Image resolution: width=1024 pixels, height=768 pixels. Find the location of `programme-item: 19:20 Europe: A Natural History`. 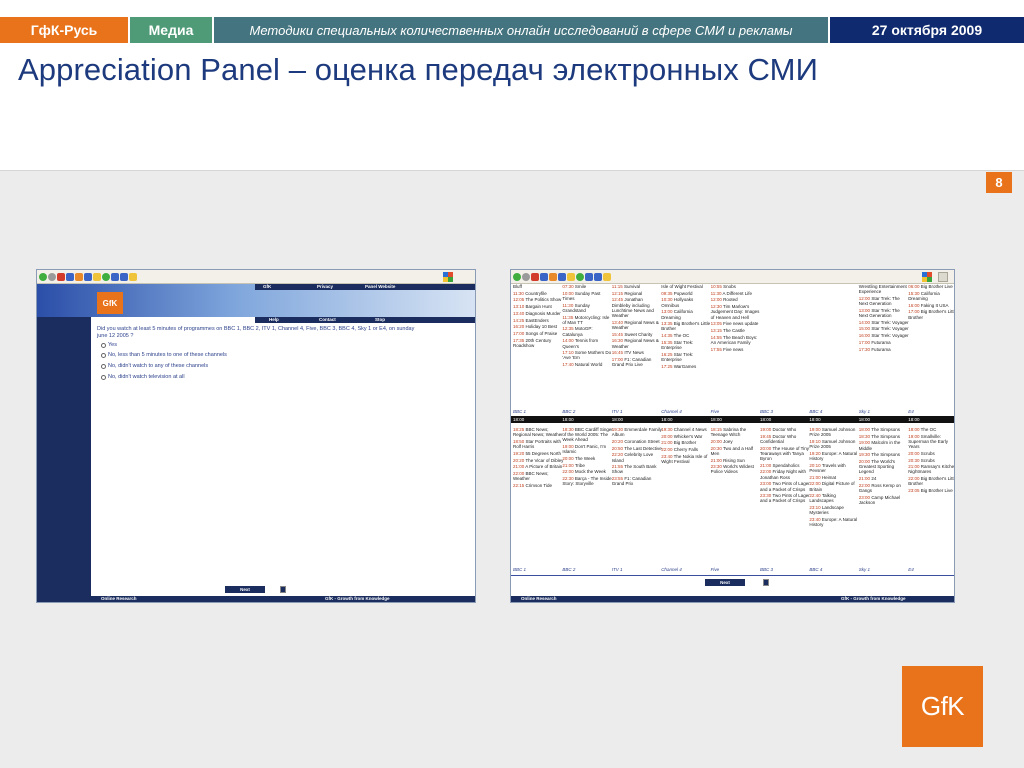

programme-item: 19:20 Europe: A Natural History is located at coordinates (834, 456).